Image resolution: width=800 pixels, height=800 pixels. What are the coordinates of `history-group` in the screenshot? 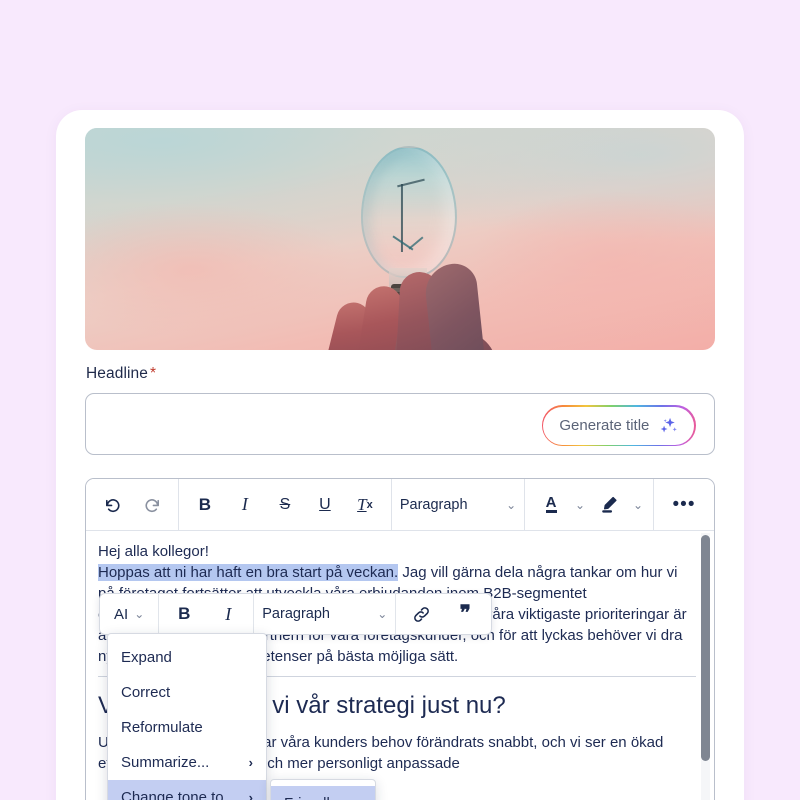 It's located at (132, 504).